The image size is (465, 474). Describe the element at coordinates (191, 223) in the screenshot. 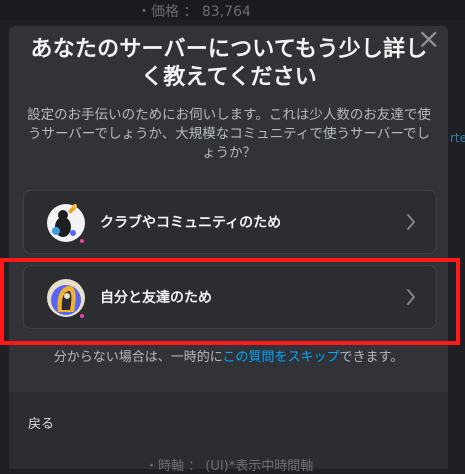

I see `option-label: クラブやコミュニティのため` at that location.